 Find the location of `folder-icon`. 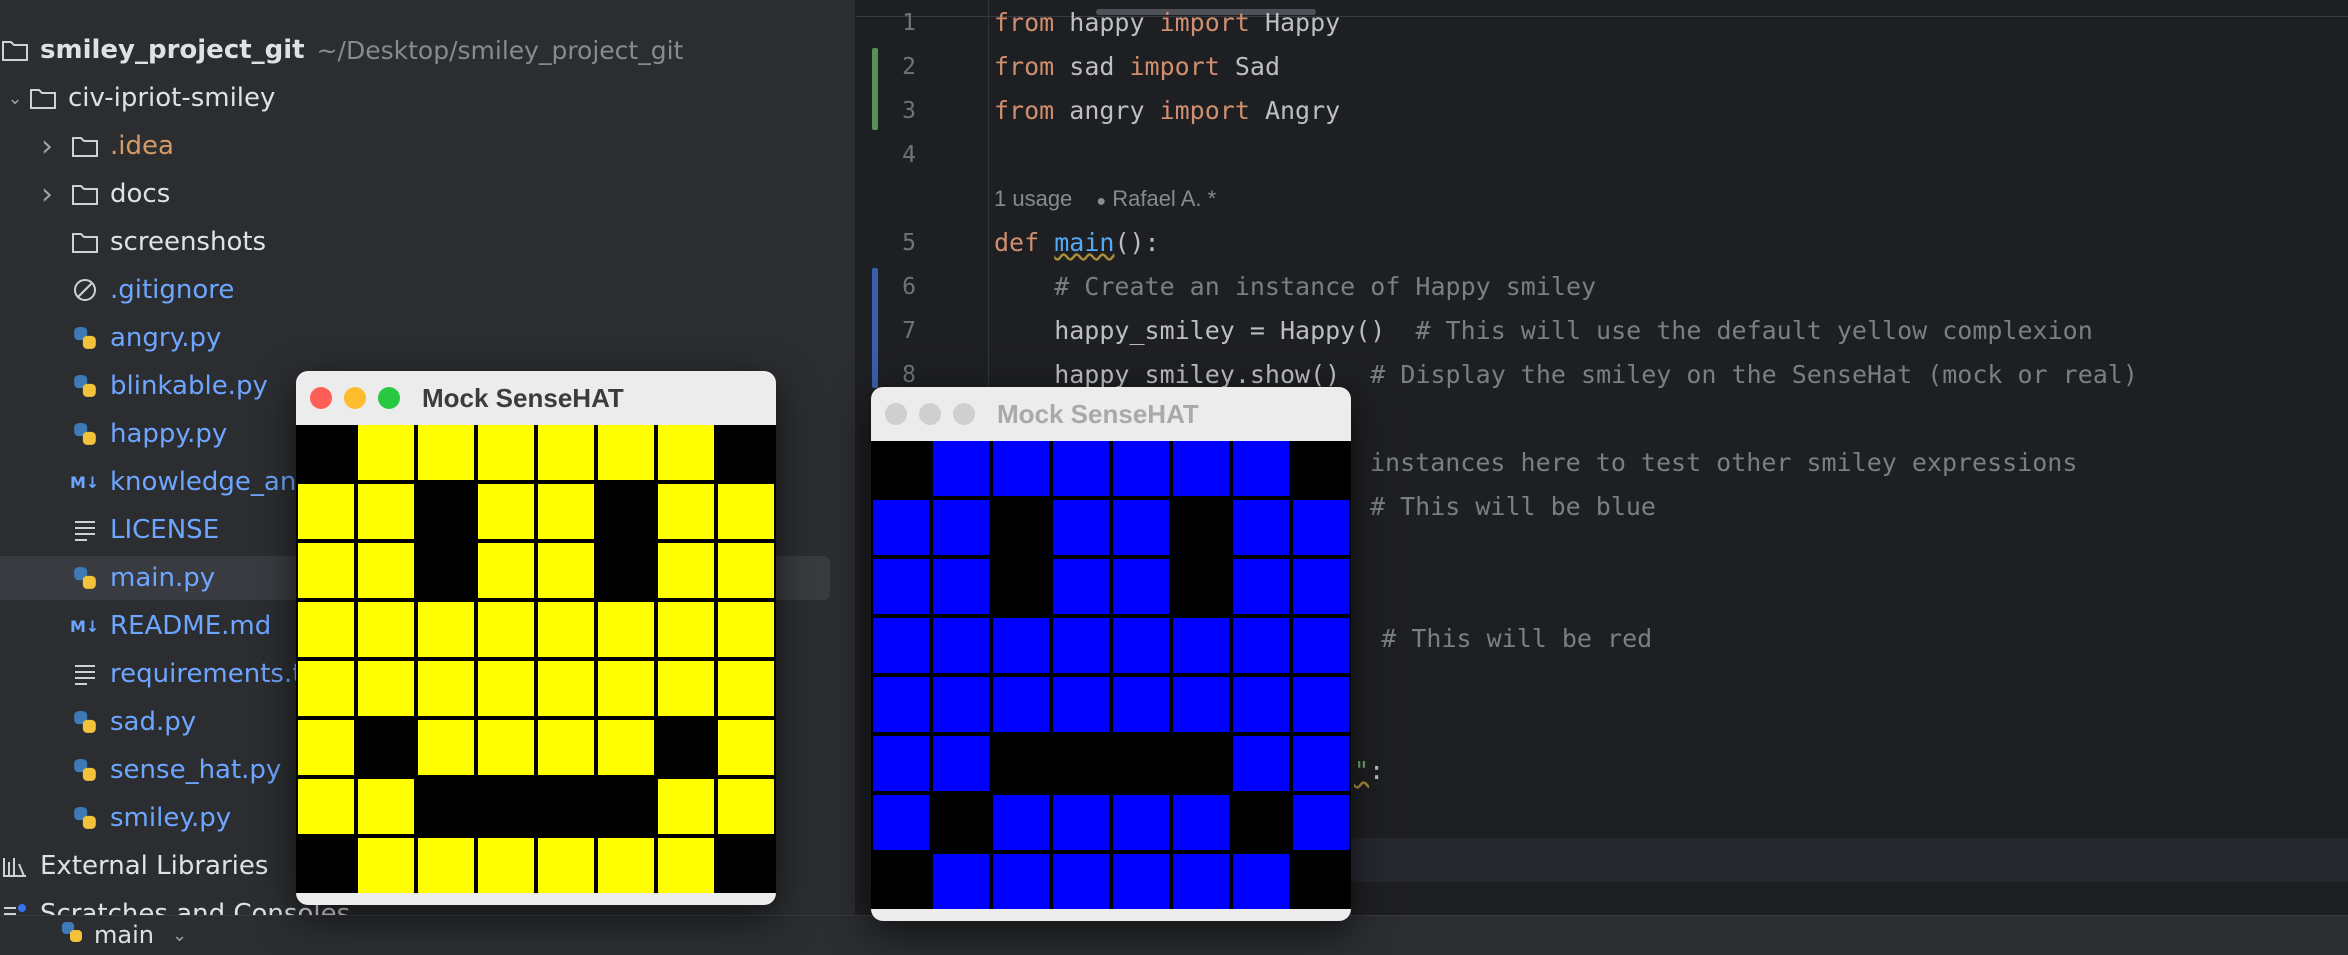

folder-icon is located at coordinates (85, 242).